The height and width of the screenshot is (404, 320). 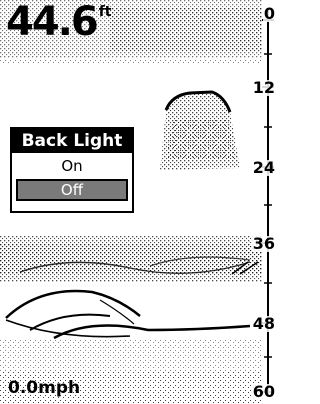 I want to click on menu-option-off: Off, so click(x=72, y=190).